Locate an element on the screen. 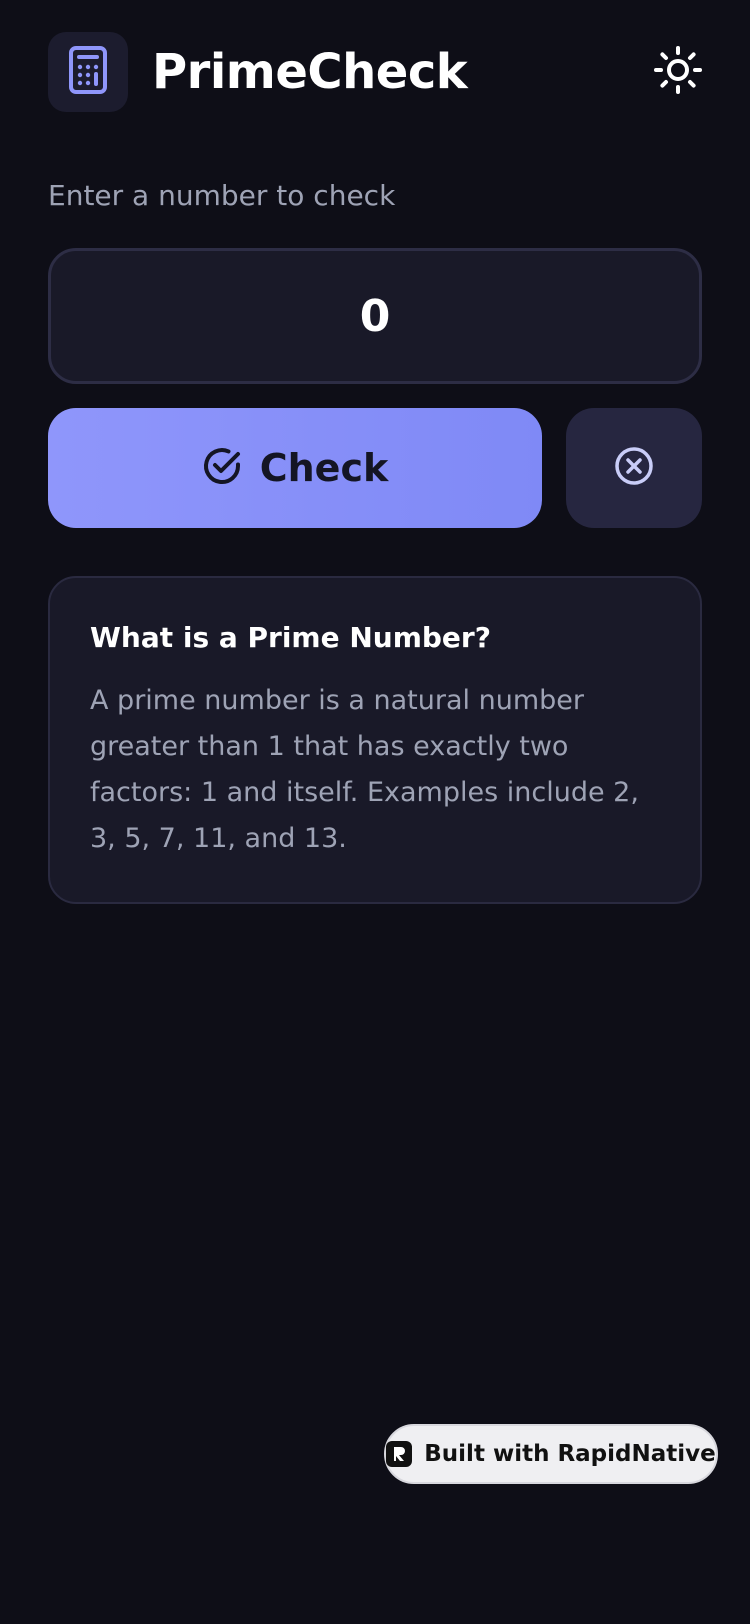  x-circle-icon is located at coordinates (634, 468).